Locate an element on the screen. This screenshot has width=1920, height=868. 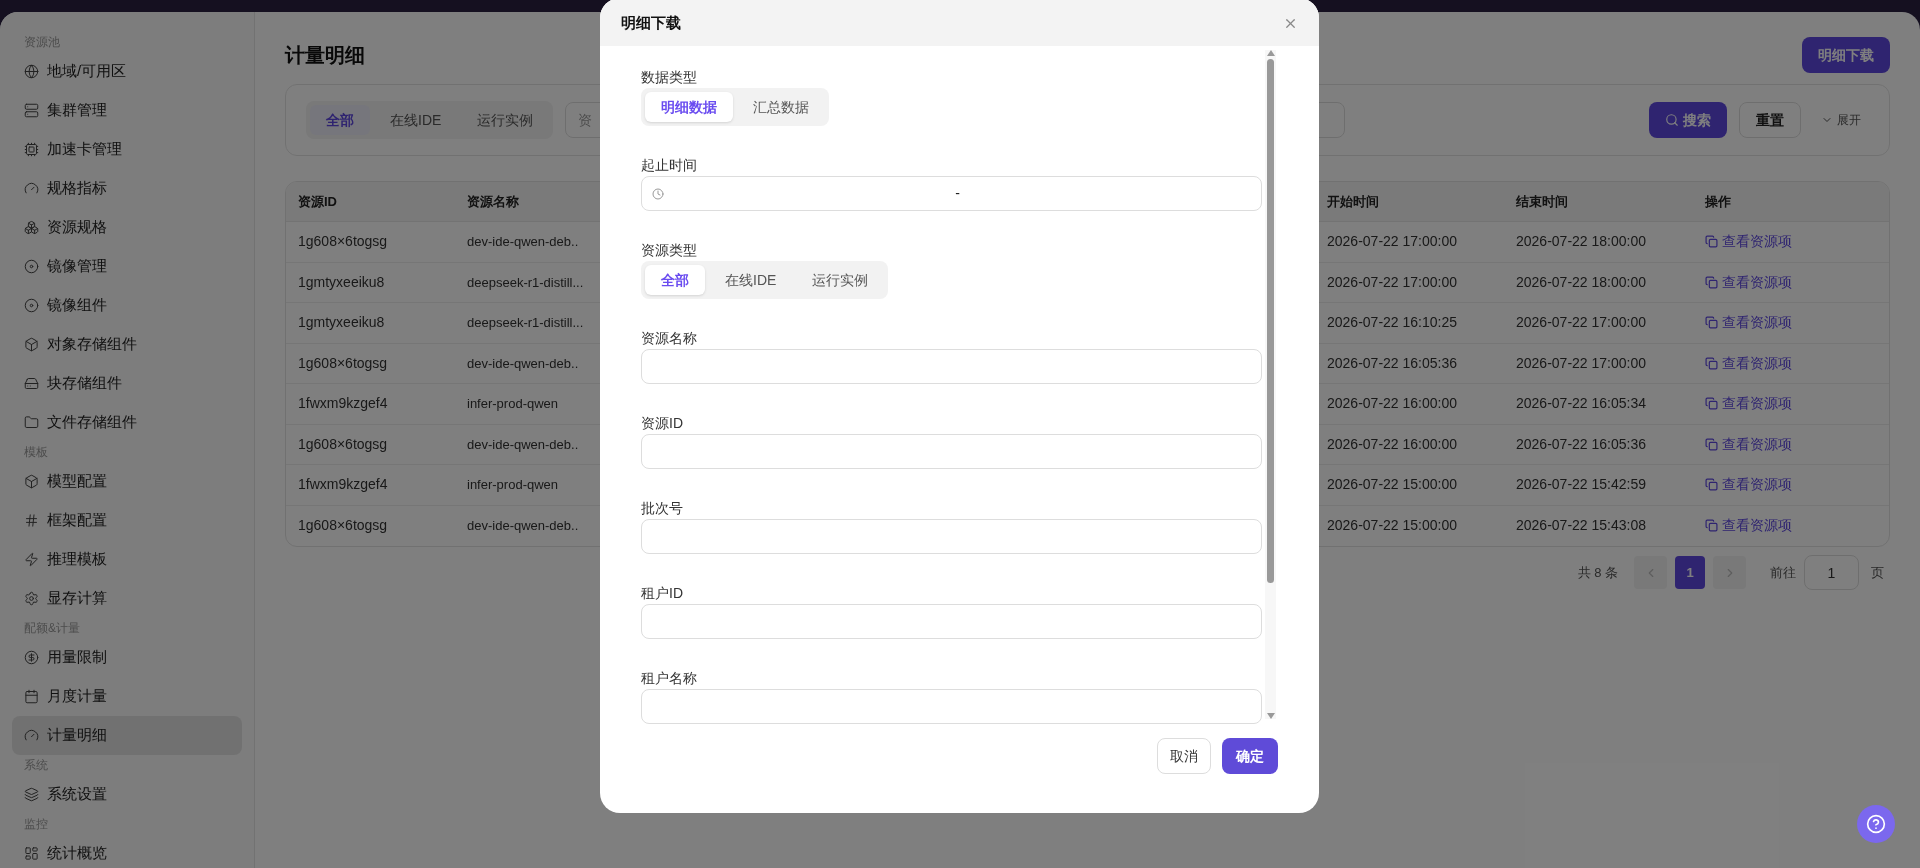
scroll-down-icon is located at coordinates (1270, 716).